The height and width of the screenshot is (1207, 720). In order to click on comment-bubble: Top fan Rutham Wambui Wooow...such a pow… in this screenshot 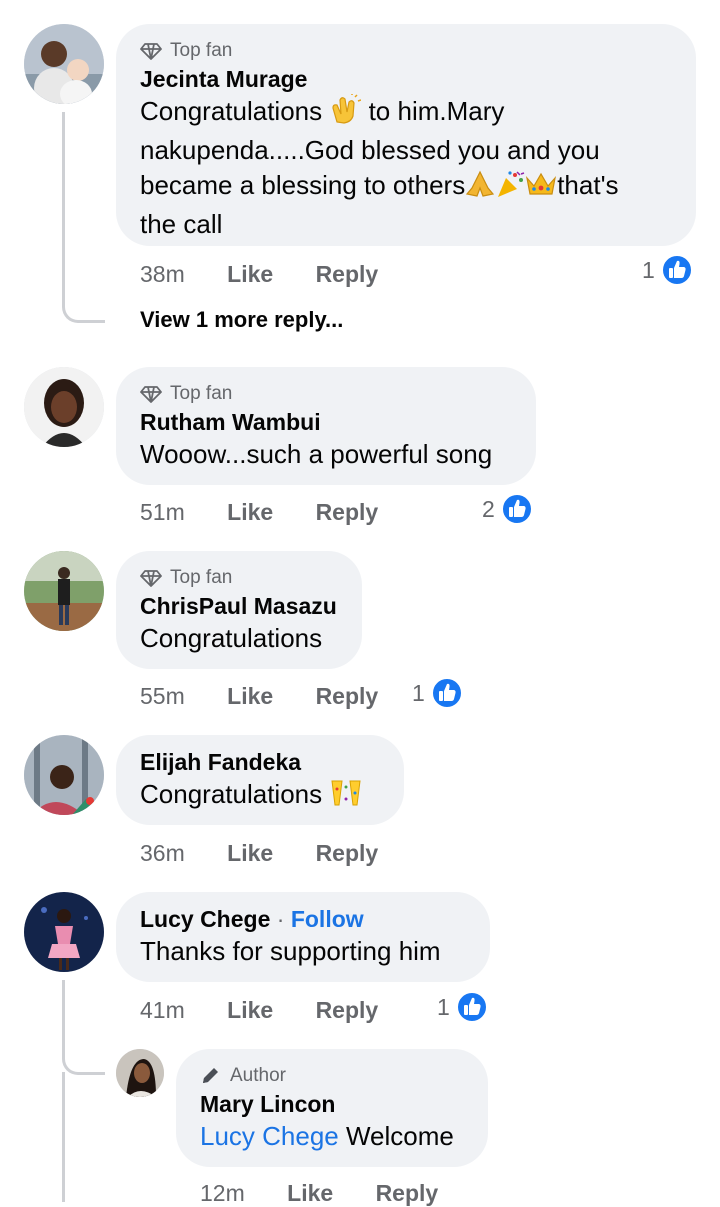, I will do `click(326, 426)`.